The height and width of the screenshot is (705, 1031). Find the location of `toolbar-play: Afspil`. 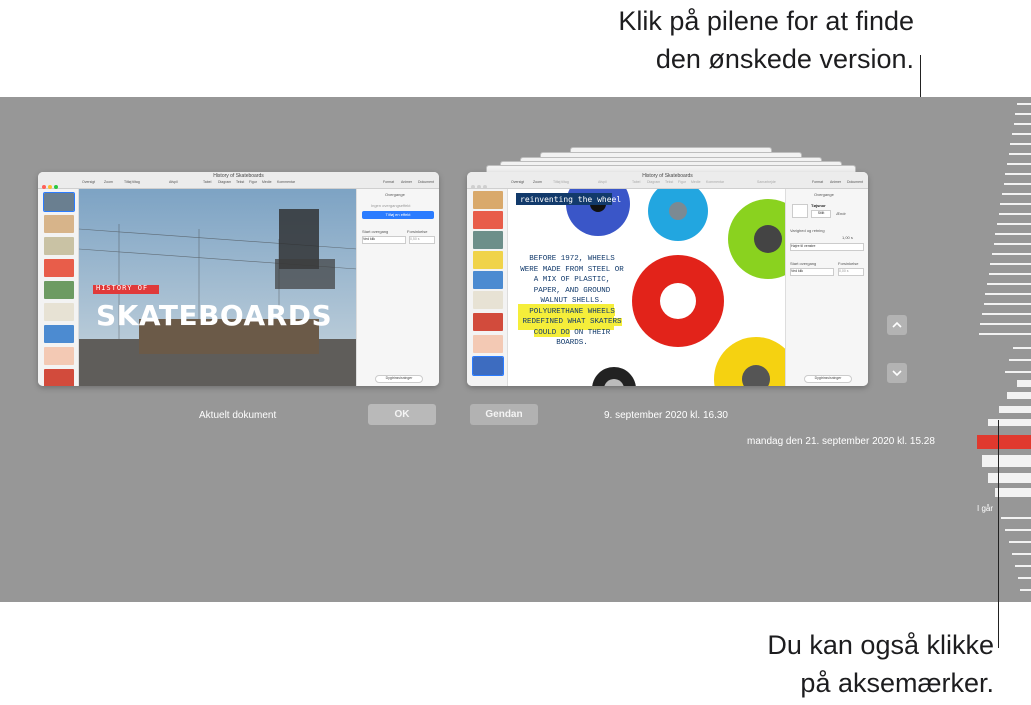

toolbar-play: Afspil is located at coordinates (173, 182).